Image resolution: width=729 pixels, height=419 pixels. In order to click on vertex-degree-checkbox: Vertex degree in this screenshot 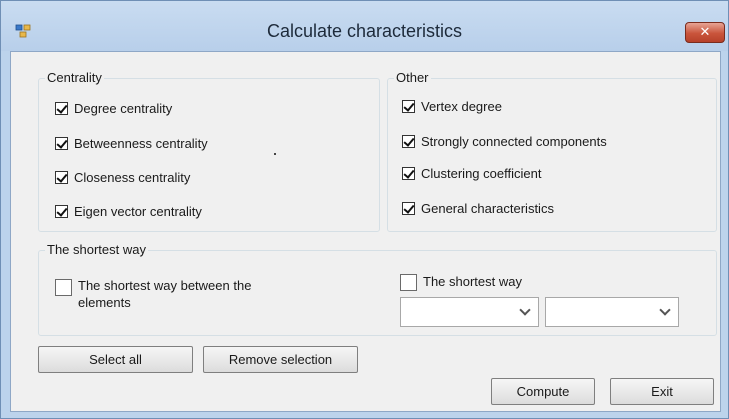, I will do `click(452, 107)`.